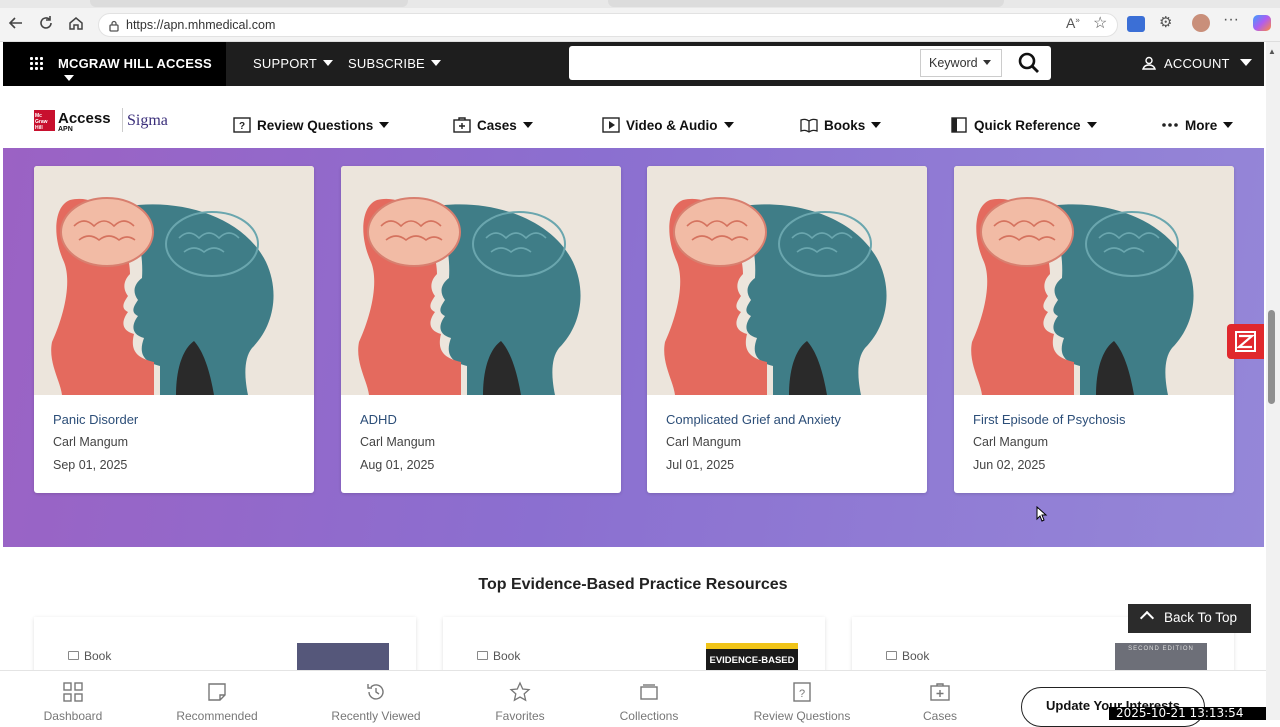 Image resolution: width=1280 pixels, height=727 pixels. Describe the element at coordinates (114, 26) in the screenshot. I see `site-info-icon` at that location.